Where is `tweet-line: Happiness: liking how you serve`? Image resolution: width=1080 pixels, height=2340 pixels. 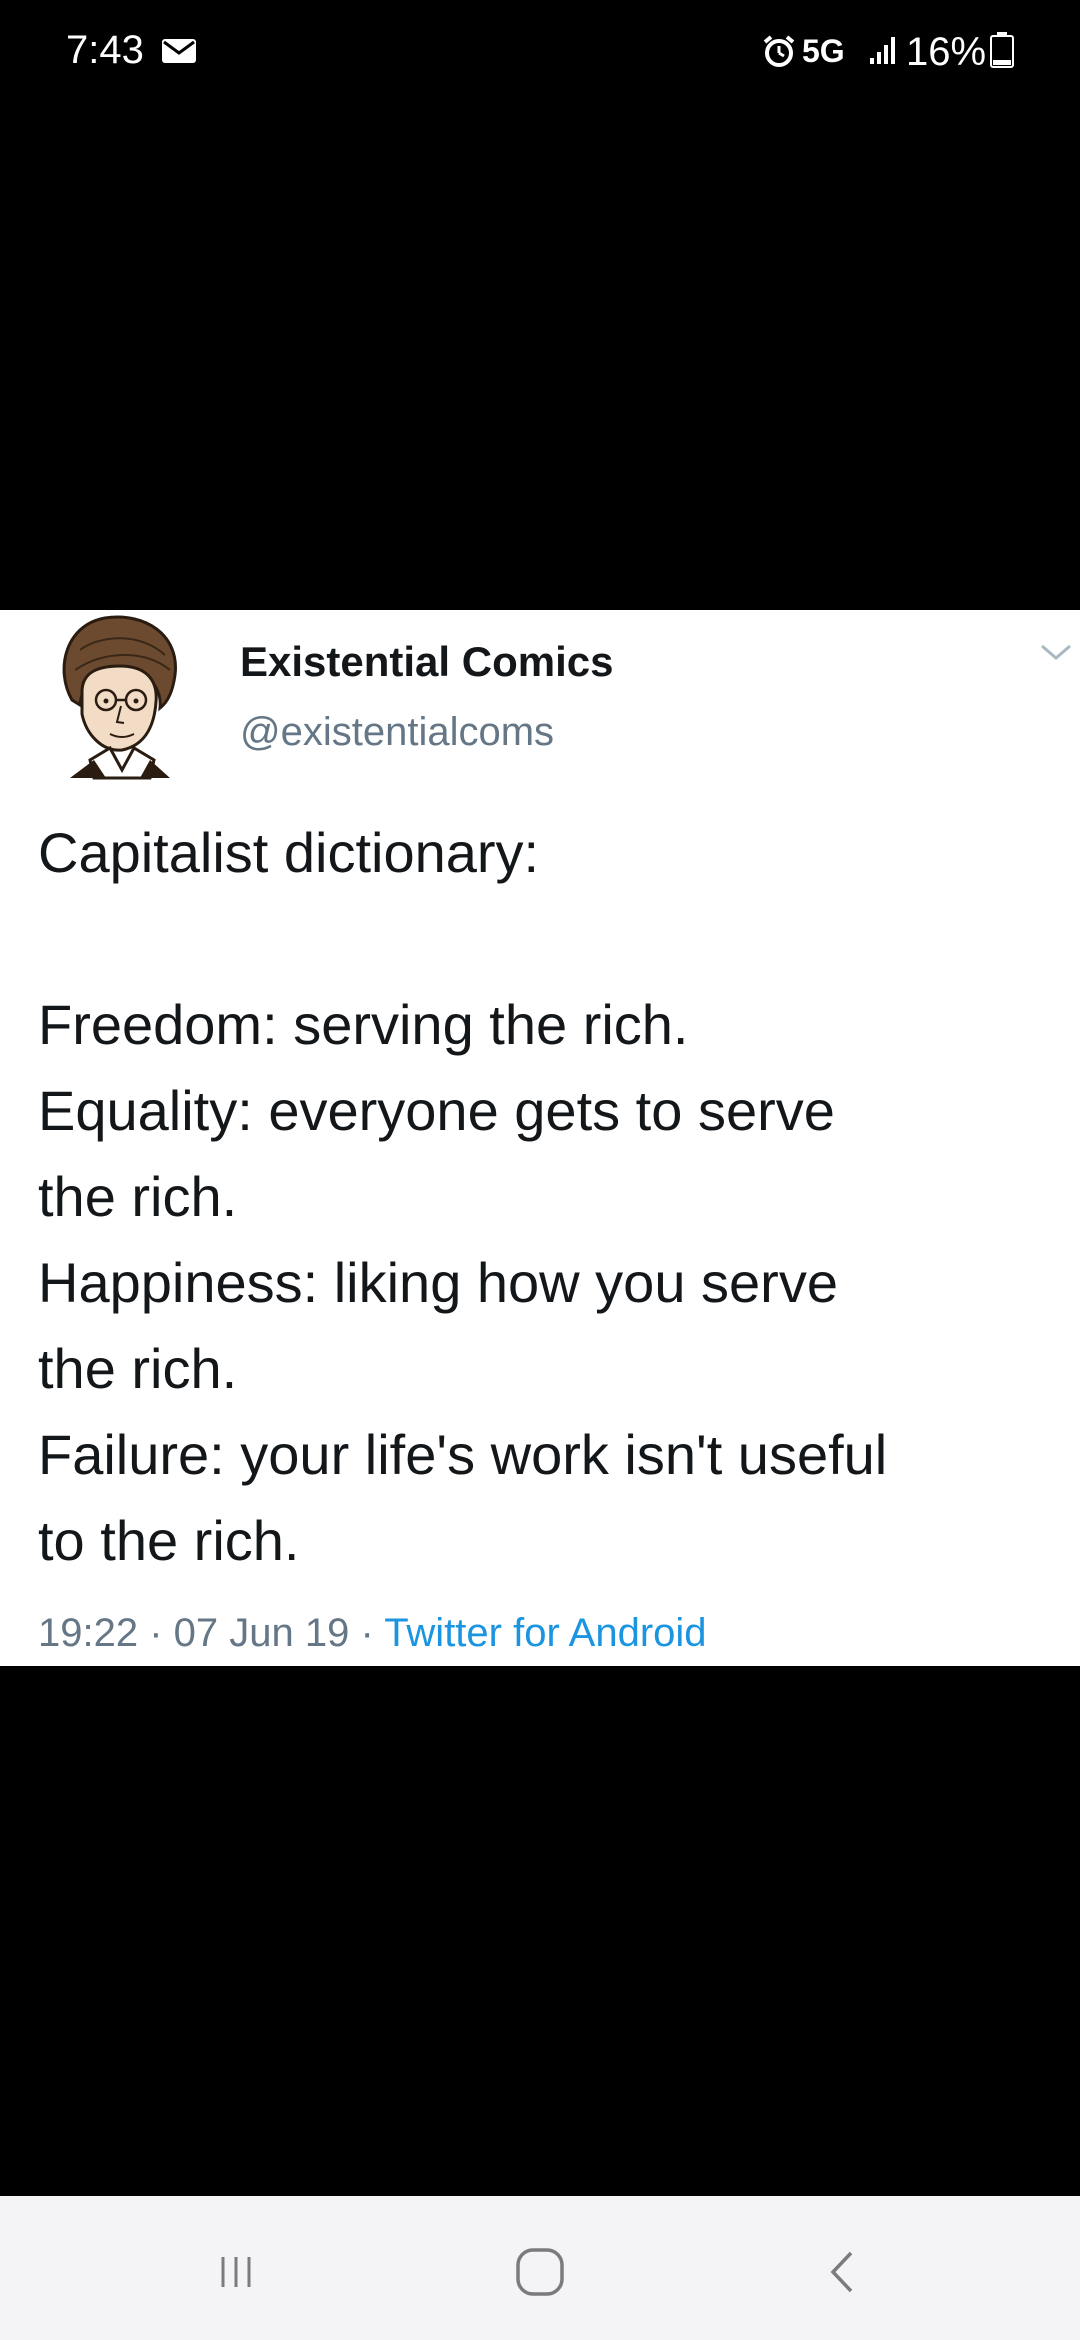
tweet-line: Happiness: liking how you serve is located at coordinates (438, 1282).